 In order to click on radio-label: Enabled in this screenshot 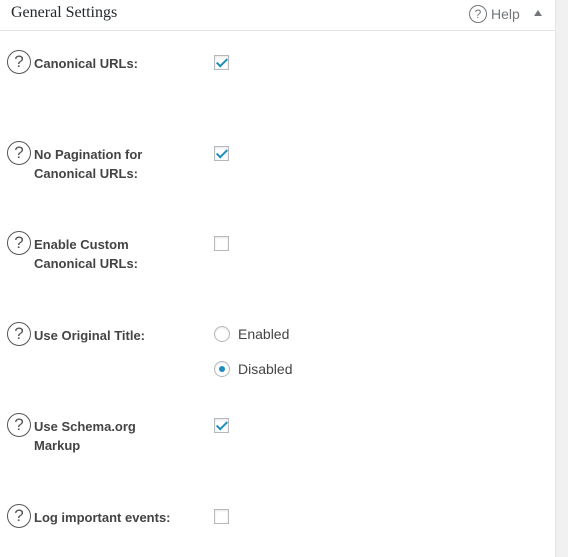, I will do `click(264, 334)`.